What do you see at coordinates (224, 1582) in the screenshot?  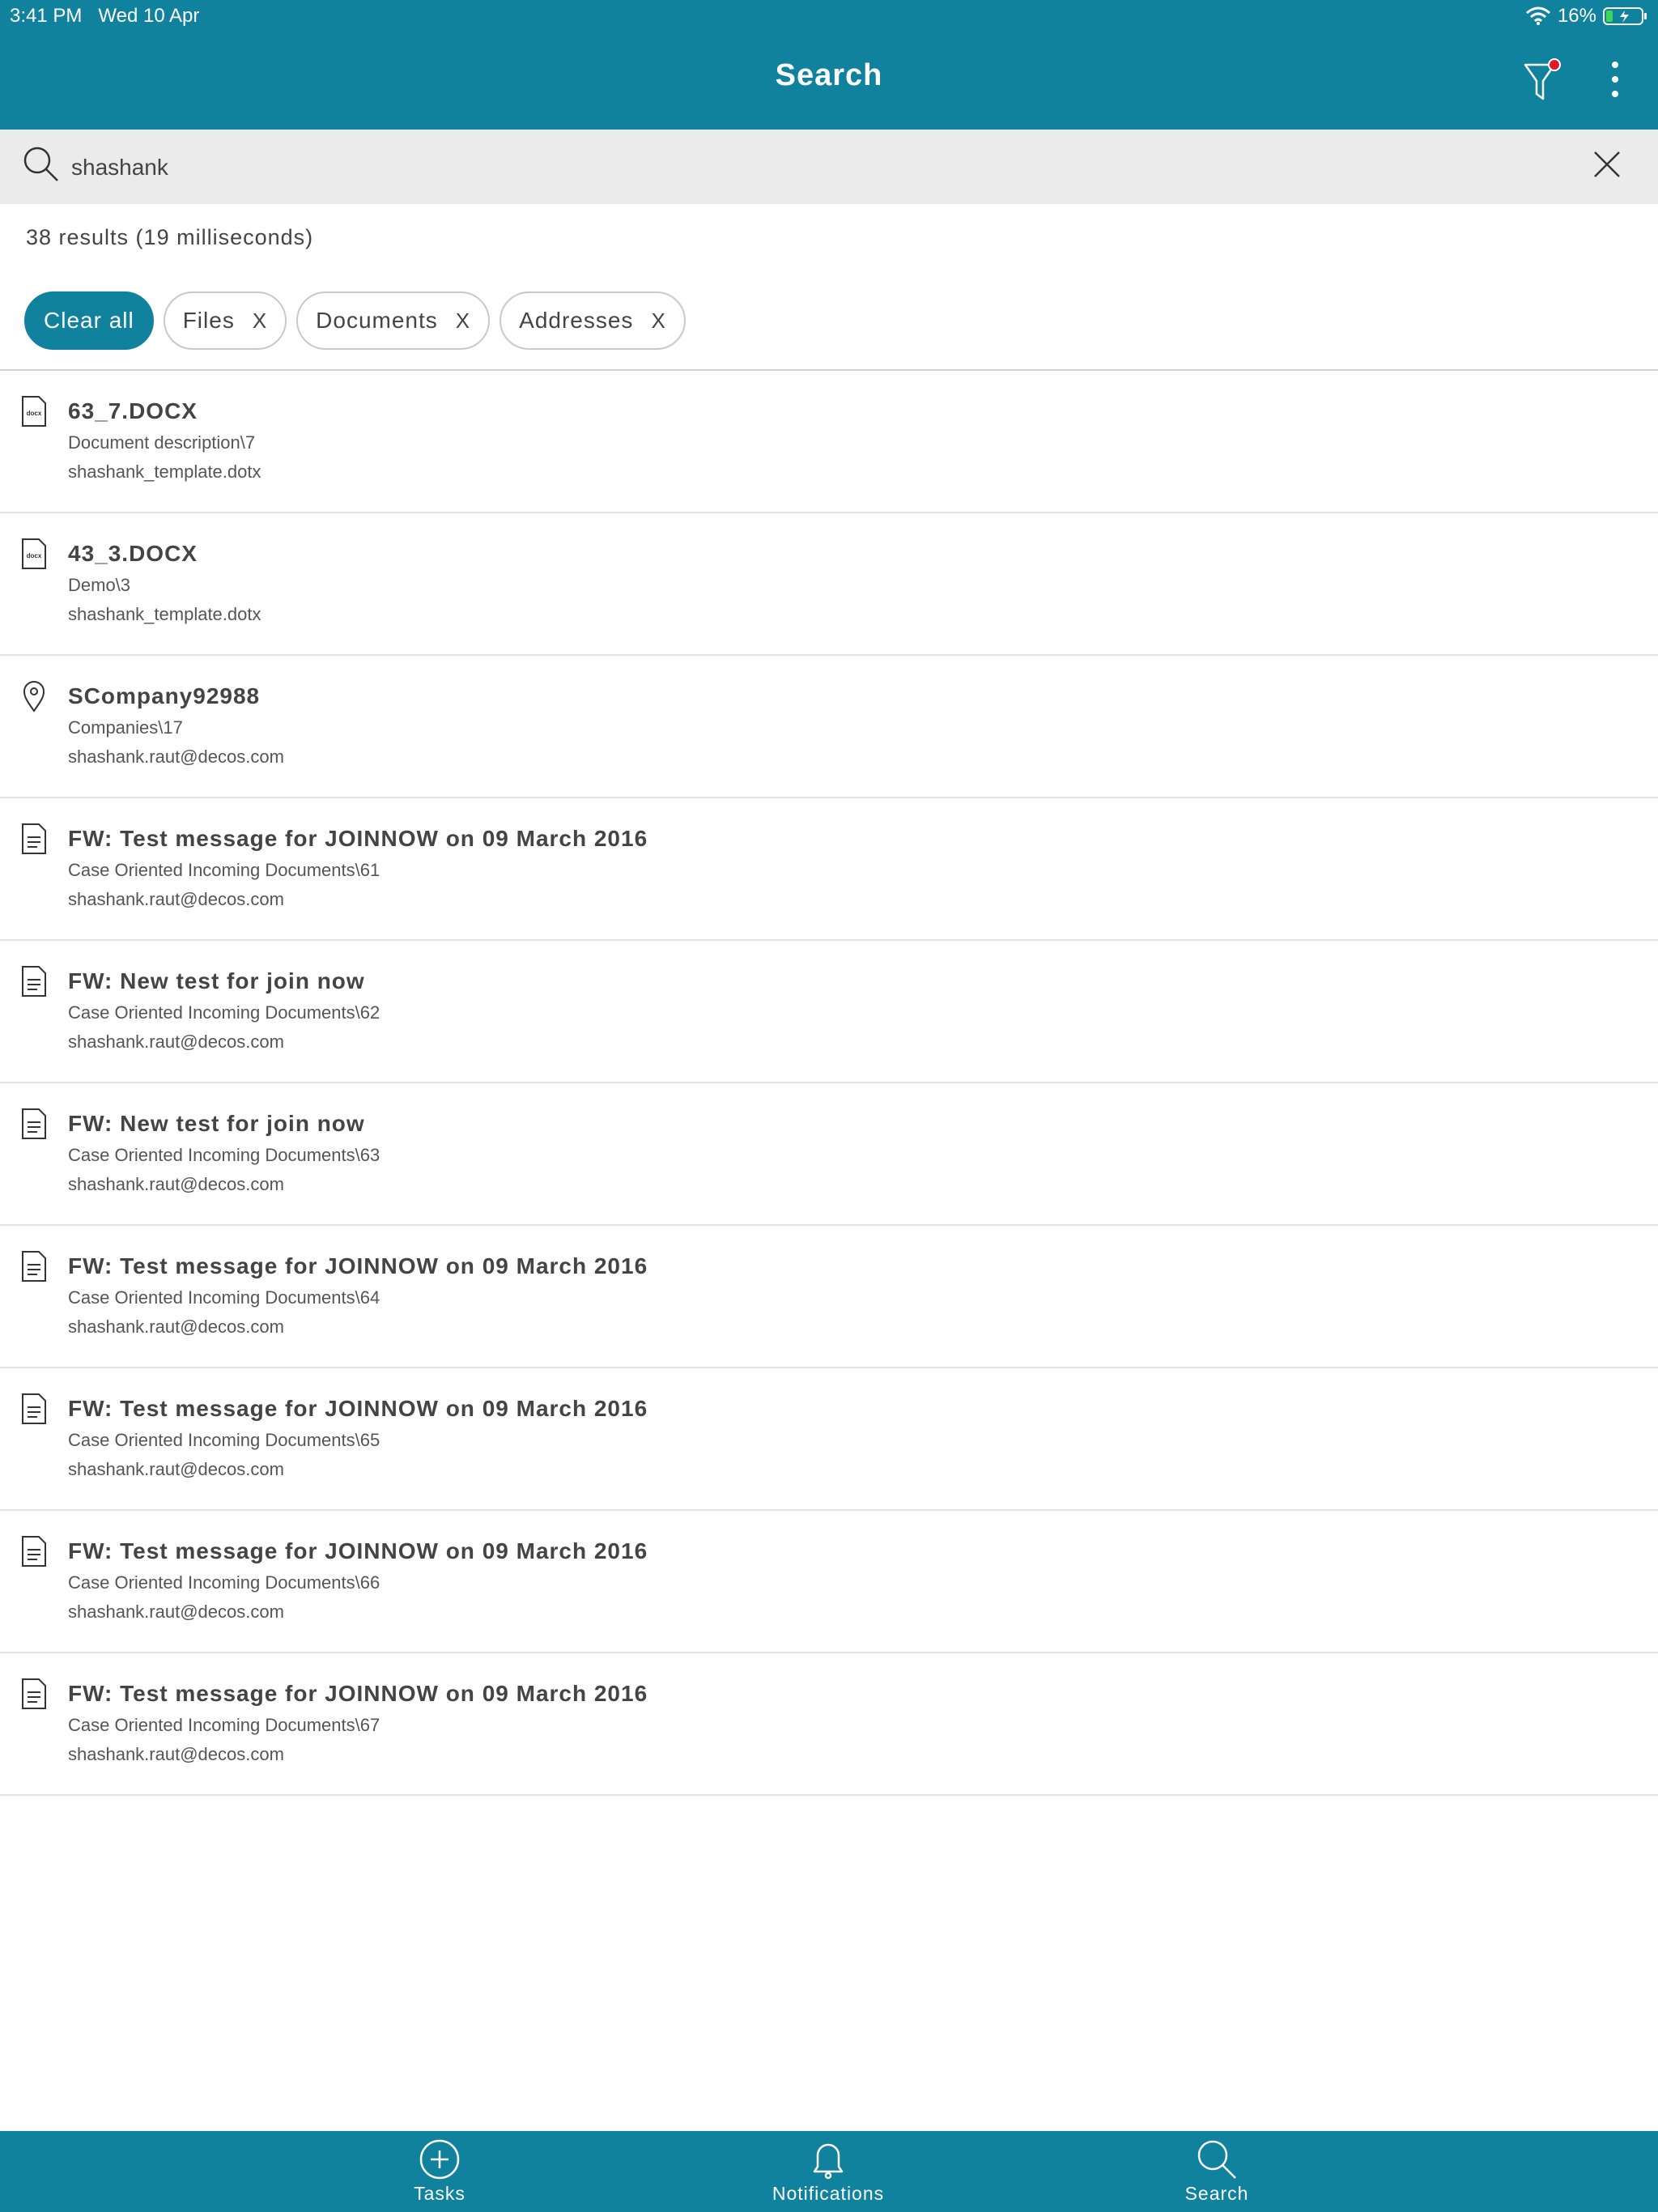 I see `result-path: Case Oriented Incoming Documents\66` at bounding box center [224, 1582].